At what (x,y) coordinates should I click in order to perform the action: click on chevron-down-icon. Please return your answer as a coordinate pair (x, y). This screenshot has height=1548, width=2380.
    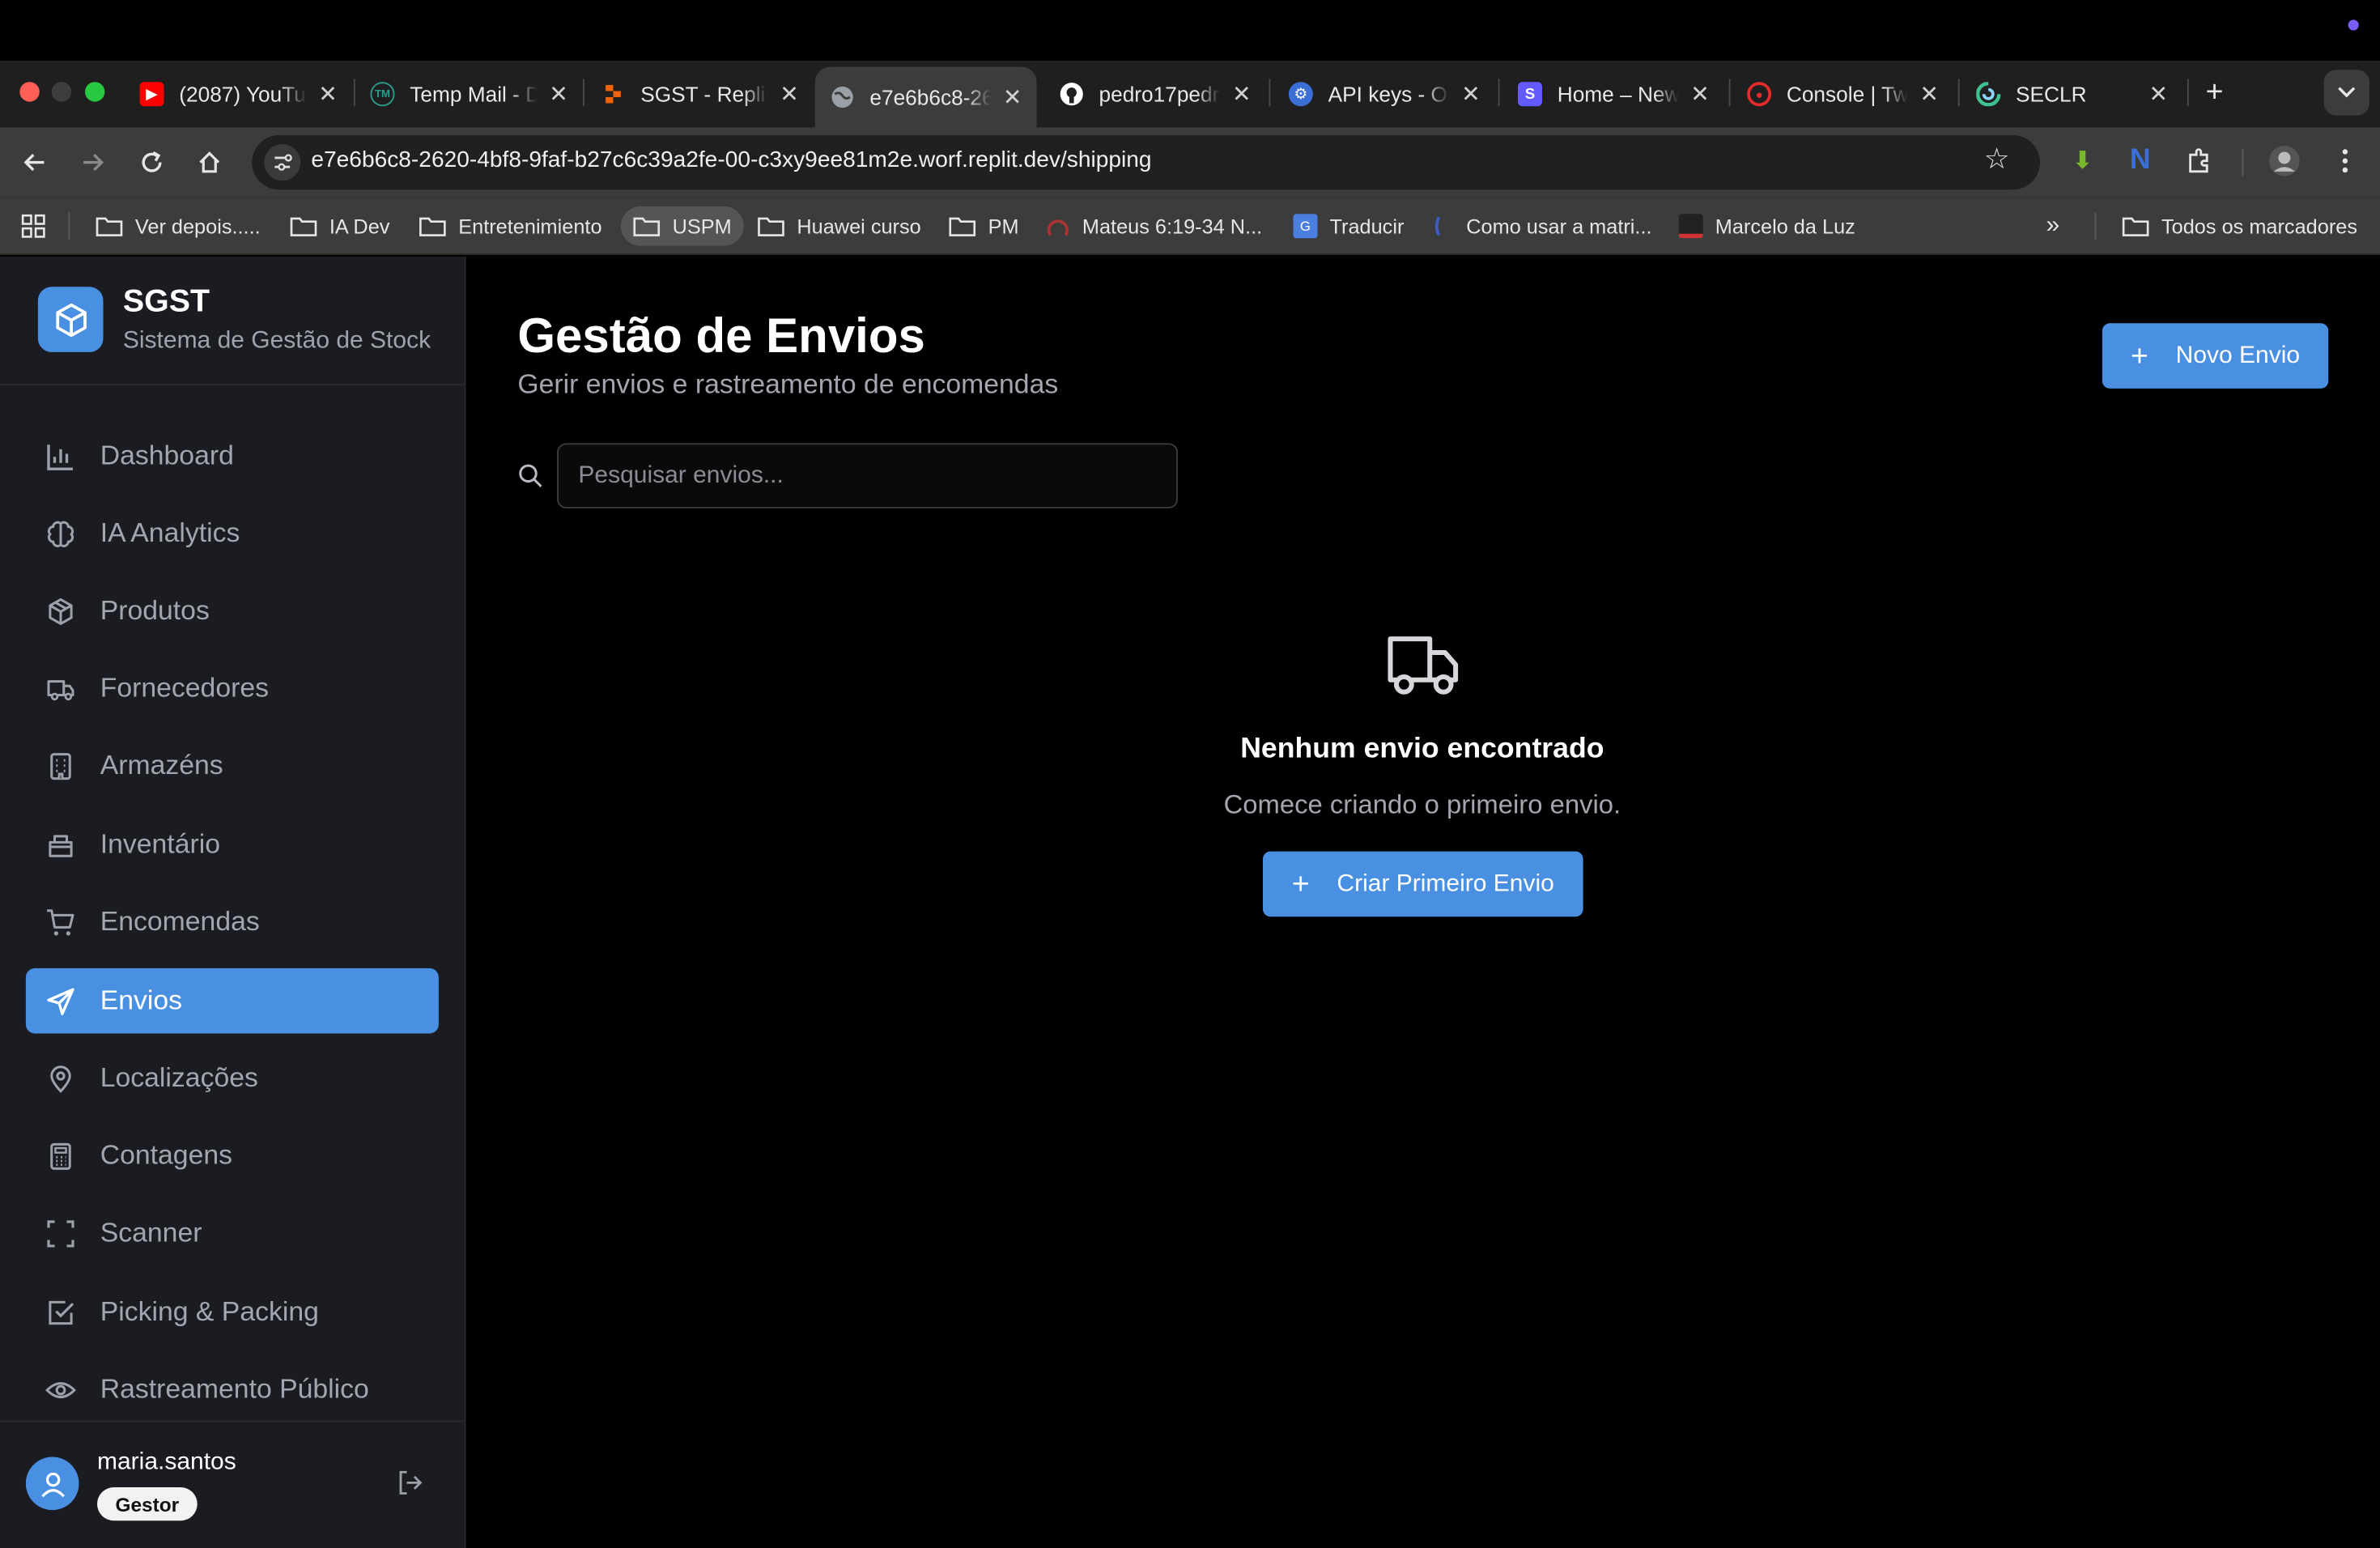
    Looking at the image, I should click on (2347, 92).